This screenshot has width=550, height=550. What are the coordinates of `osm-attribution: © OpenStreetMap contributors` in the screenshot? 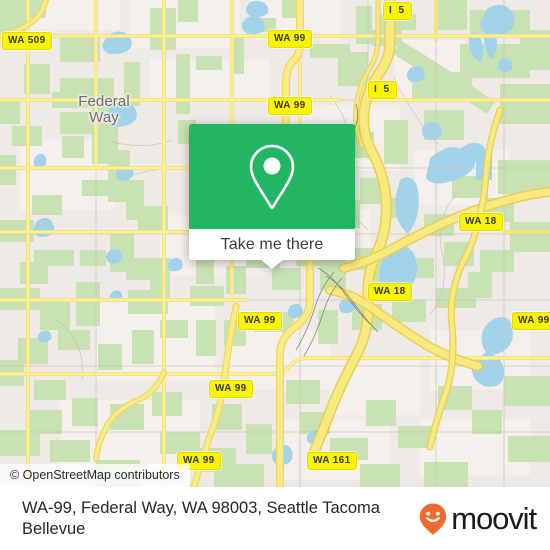 It's located at (95, 475).